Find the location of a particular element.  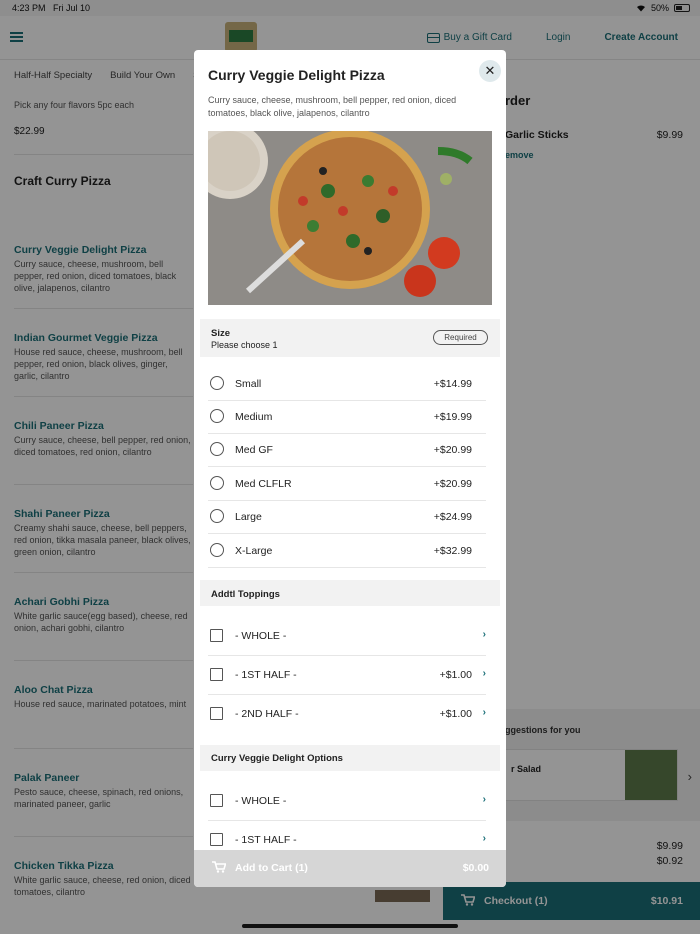

option-price: +$32.99 is located at coordinates (452, 551).